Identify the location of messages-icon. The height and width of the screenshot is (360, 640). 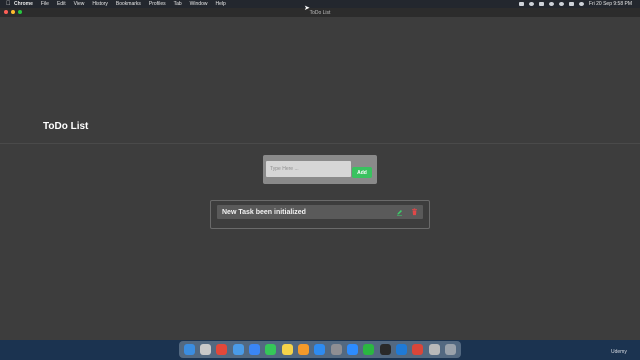
(271, 349).